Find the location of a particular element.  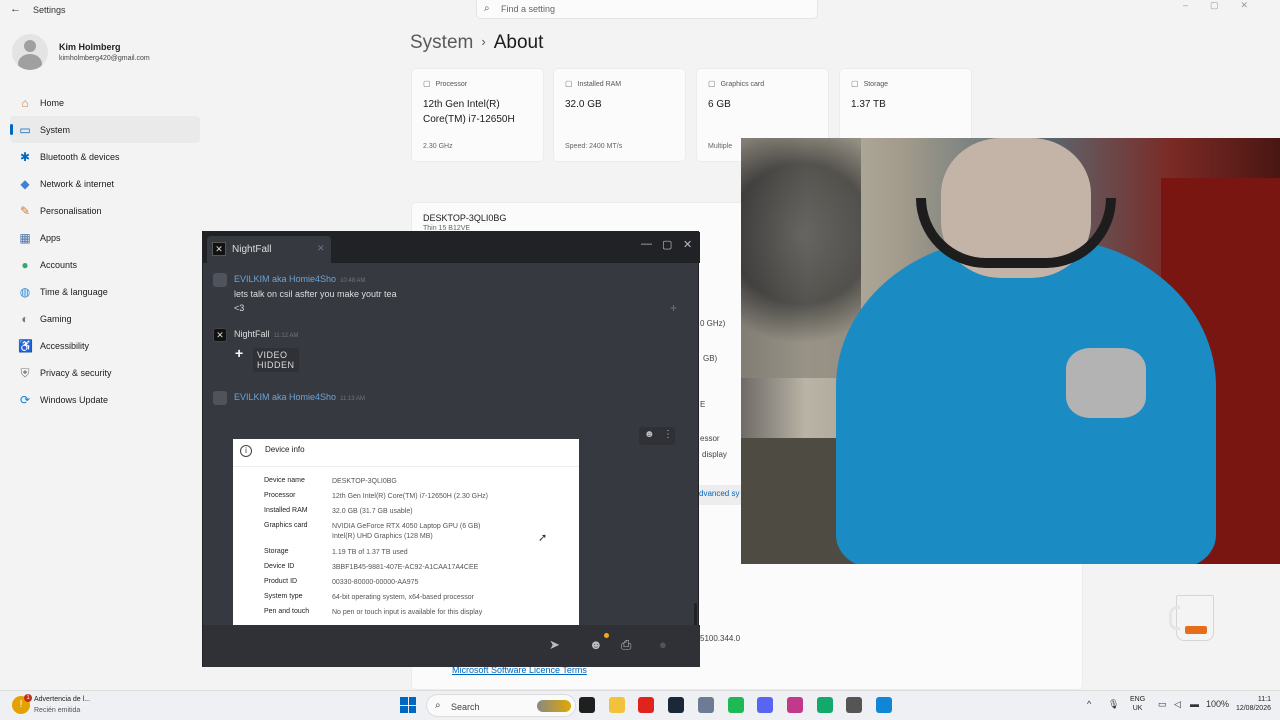

page-title: About is located at coordinates (518, 42).